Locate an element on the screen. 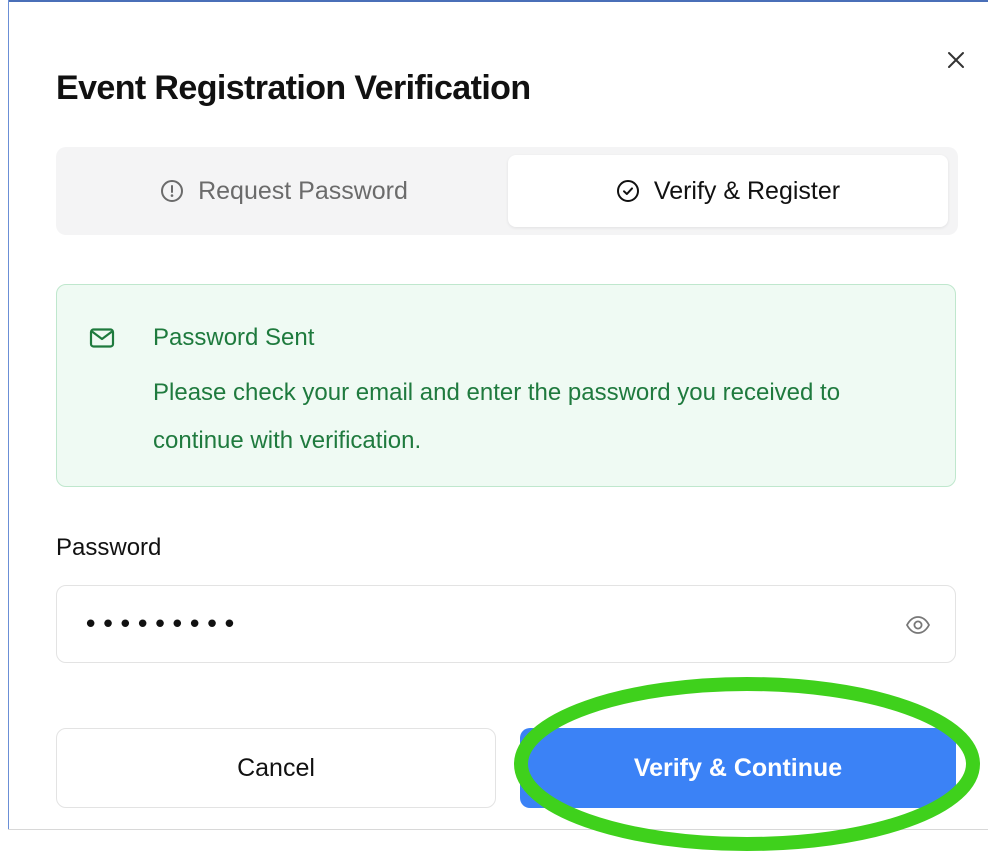 Image resolution: width=988 pixels, height=857 pixels. password-masked-value: ••••••••• is located at coordinates (161, 625).